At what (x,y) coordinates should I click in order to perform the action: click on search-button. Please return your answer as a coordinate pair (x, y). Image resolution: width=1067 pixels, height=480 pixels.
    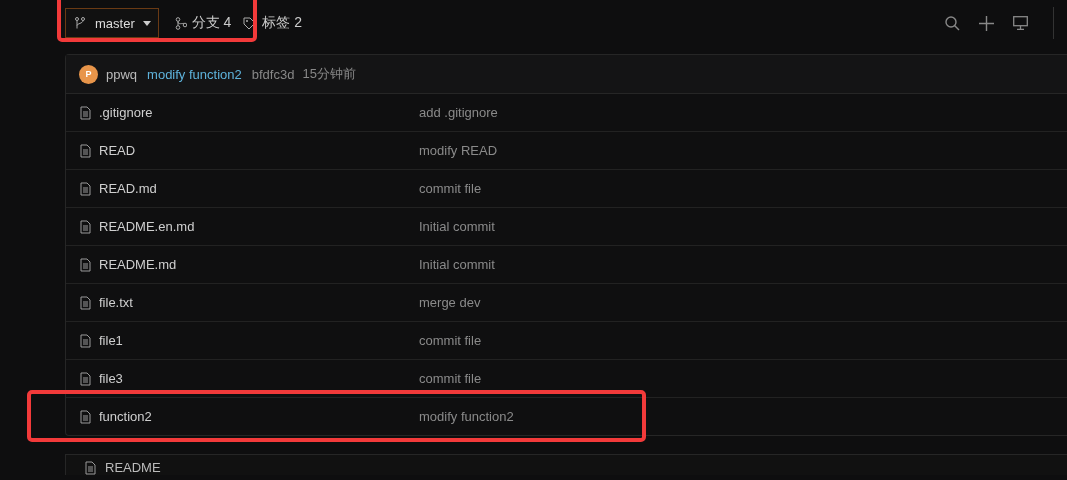
    Looking at the image, I should click on (952, 23).